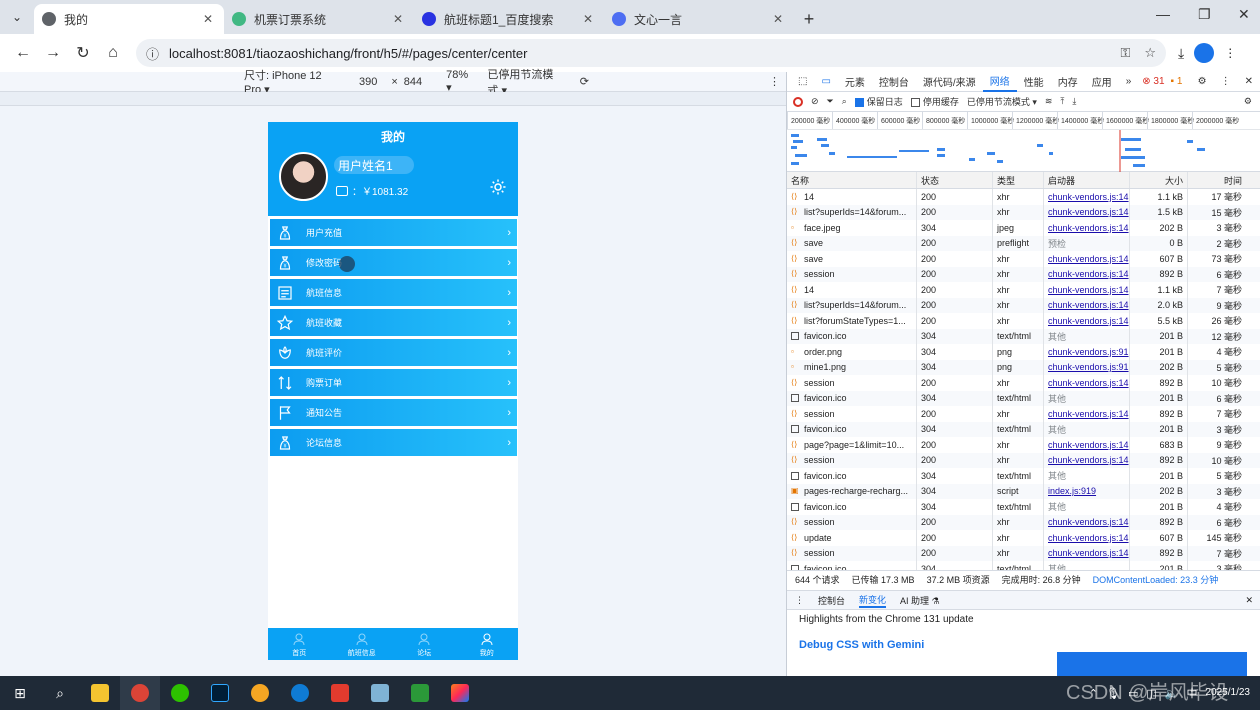 The height and width of the screenshot is (710, 1260). What do you see at coordinates (23, 53) in the screenshot?
I see `back-button: ←` at bounding box center [23, 53].